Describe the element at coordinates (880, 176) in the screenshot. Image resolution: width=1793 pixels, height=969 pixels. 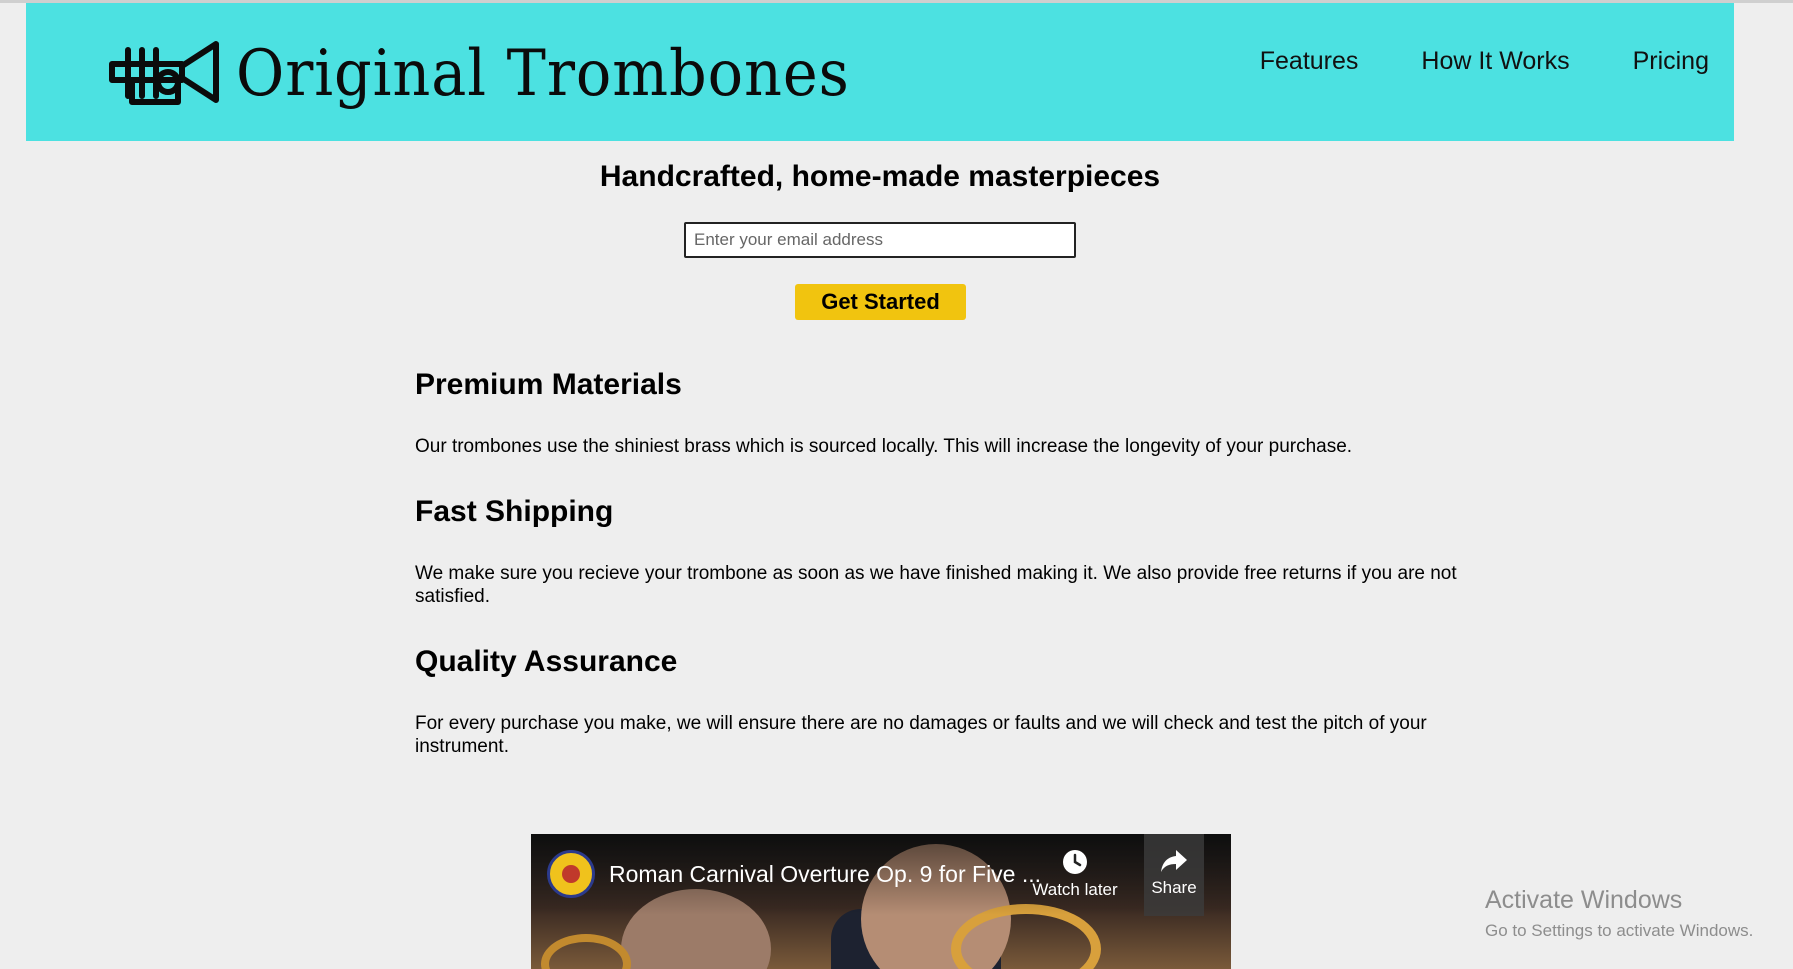
I see `hero-title: Handcrafted, home-made masterpieces` at that location.